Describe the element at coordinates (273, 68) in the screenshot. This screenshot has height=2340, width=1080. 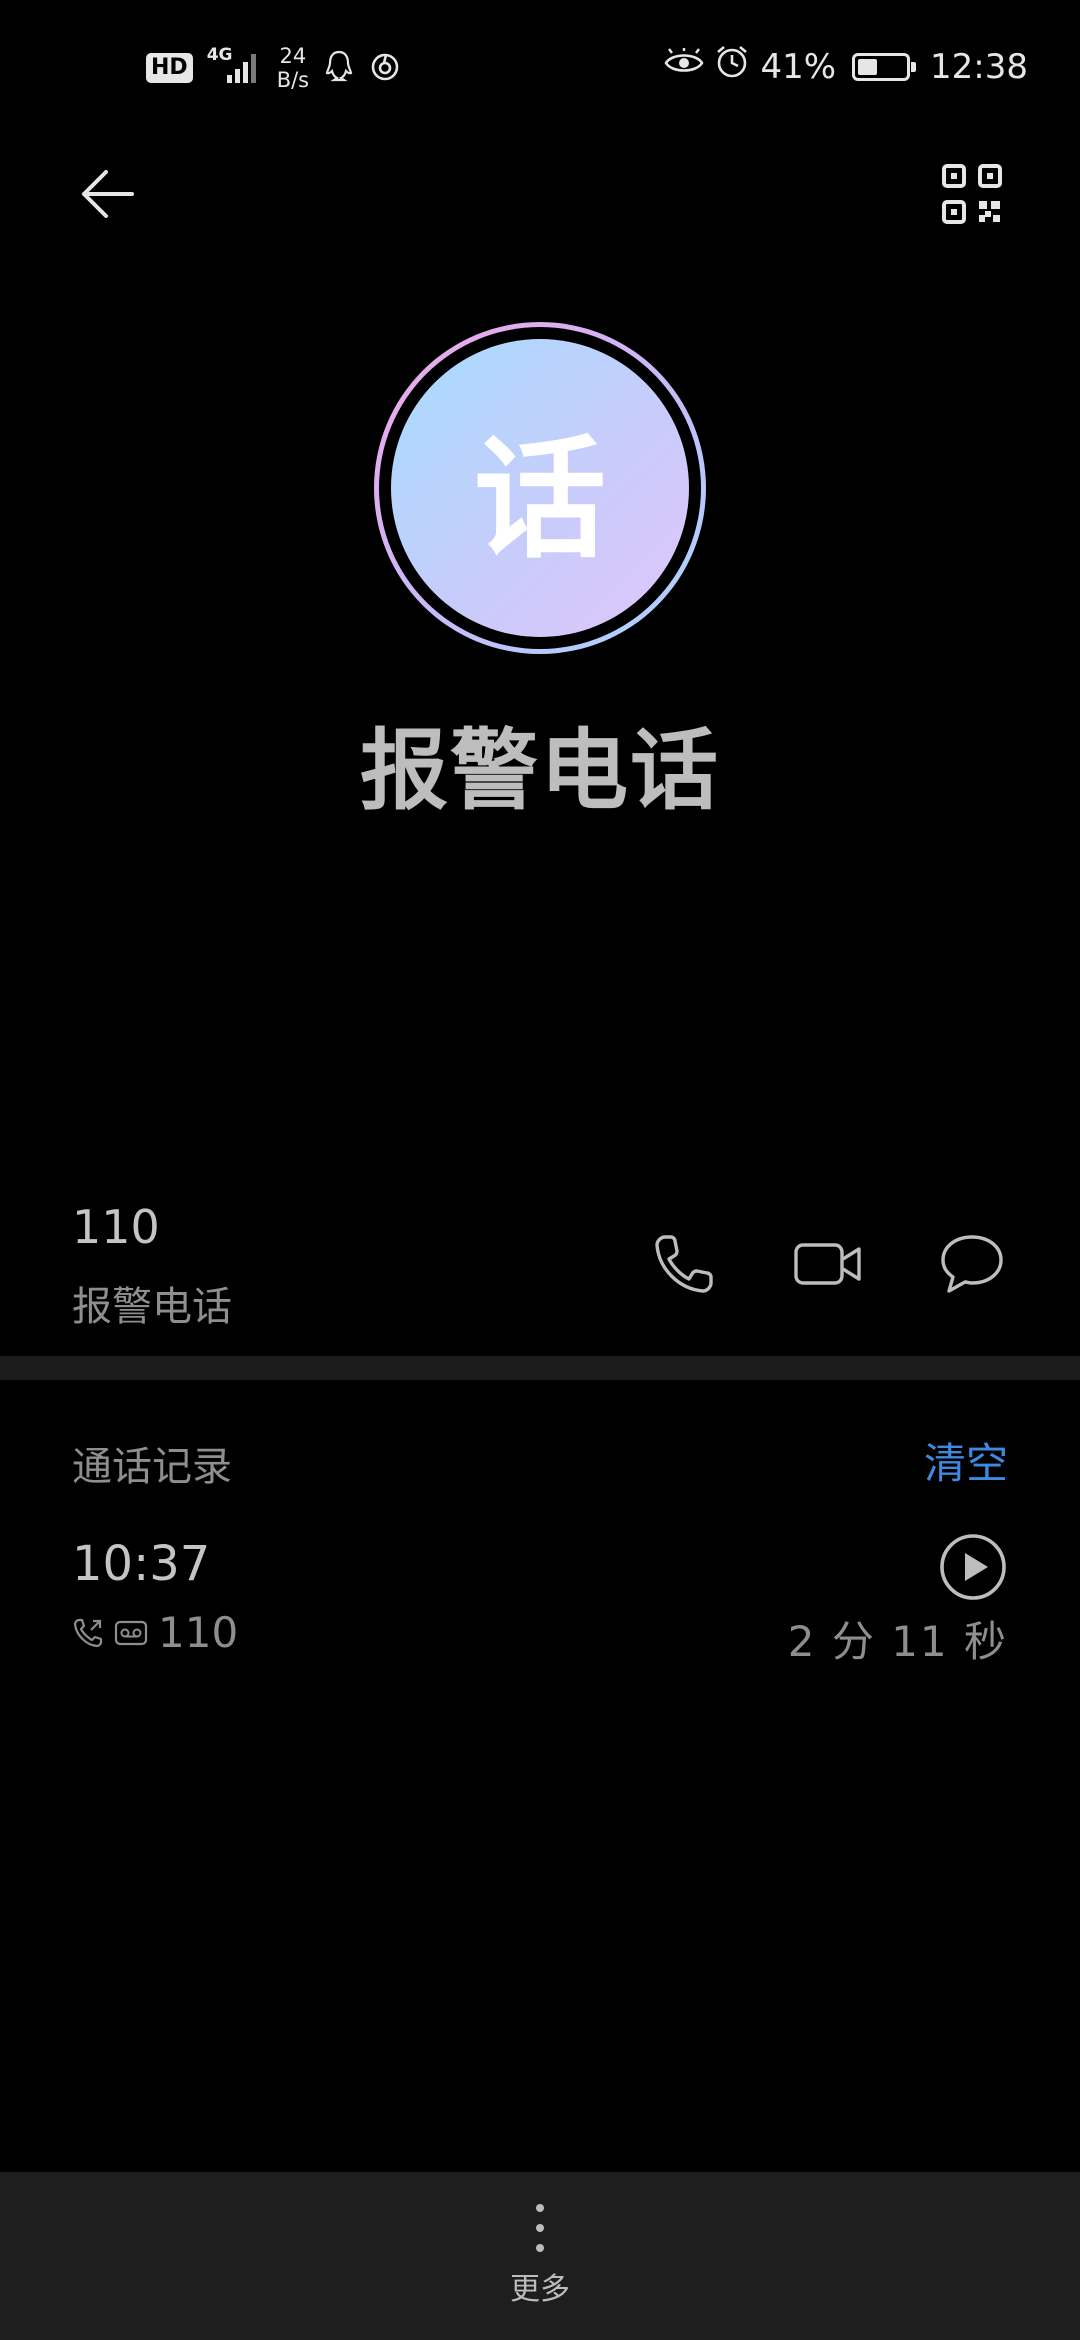
I see `status-left: HD 4G 24 B/s` at that location.